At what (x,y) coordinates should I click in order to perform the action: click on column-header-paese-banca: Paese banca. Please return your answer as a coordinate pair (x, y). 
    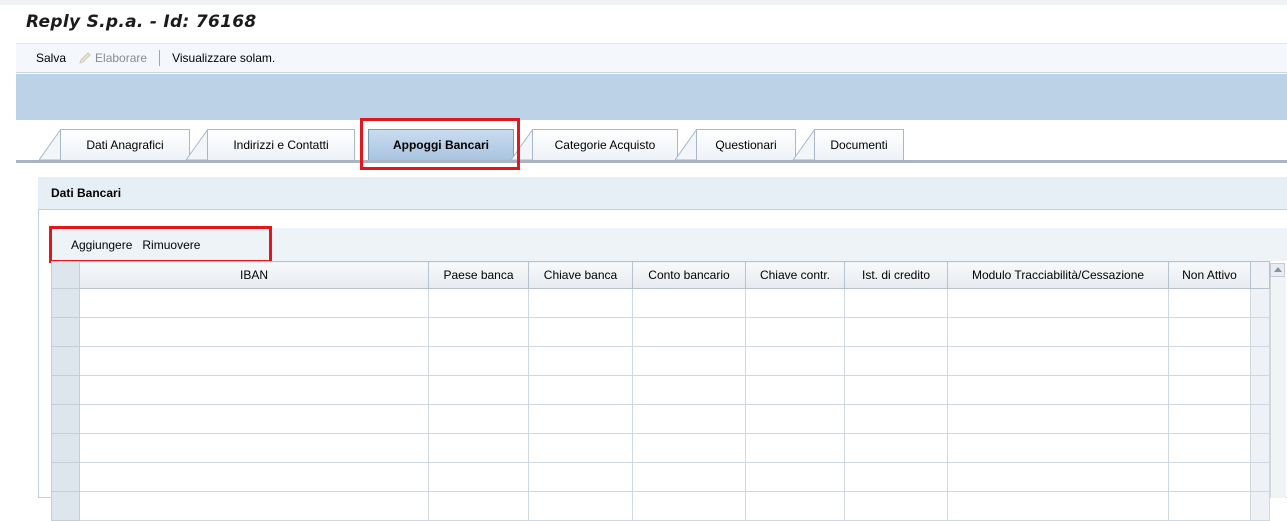
    Looking at the image, I should click on (478, 275).